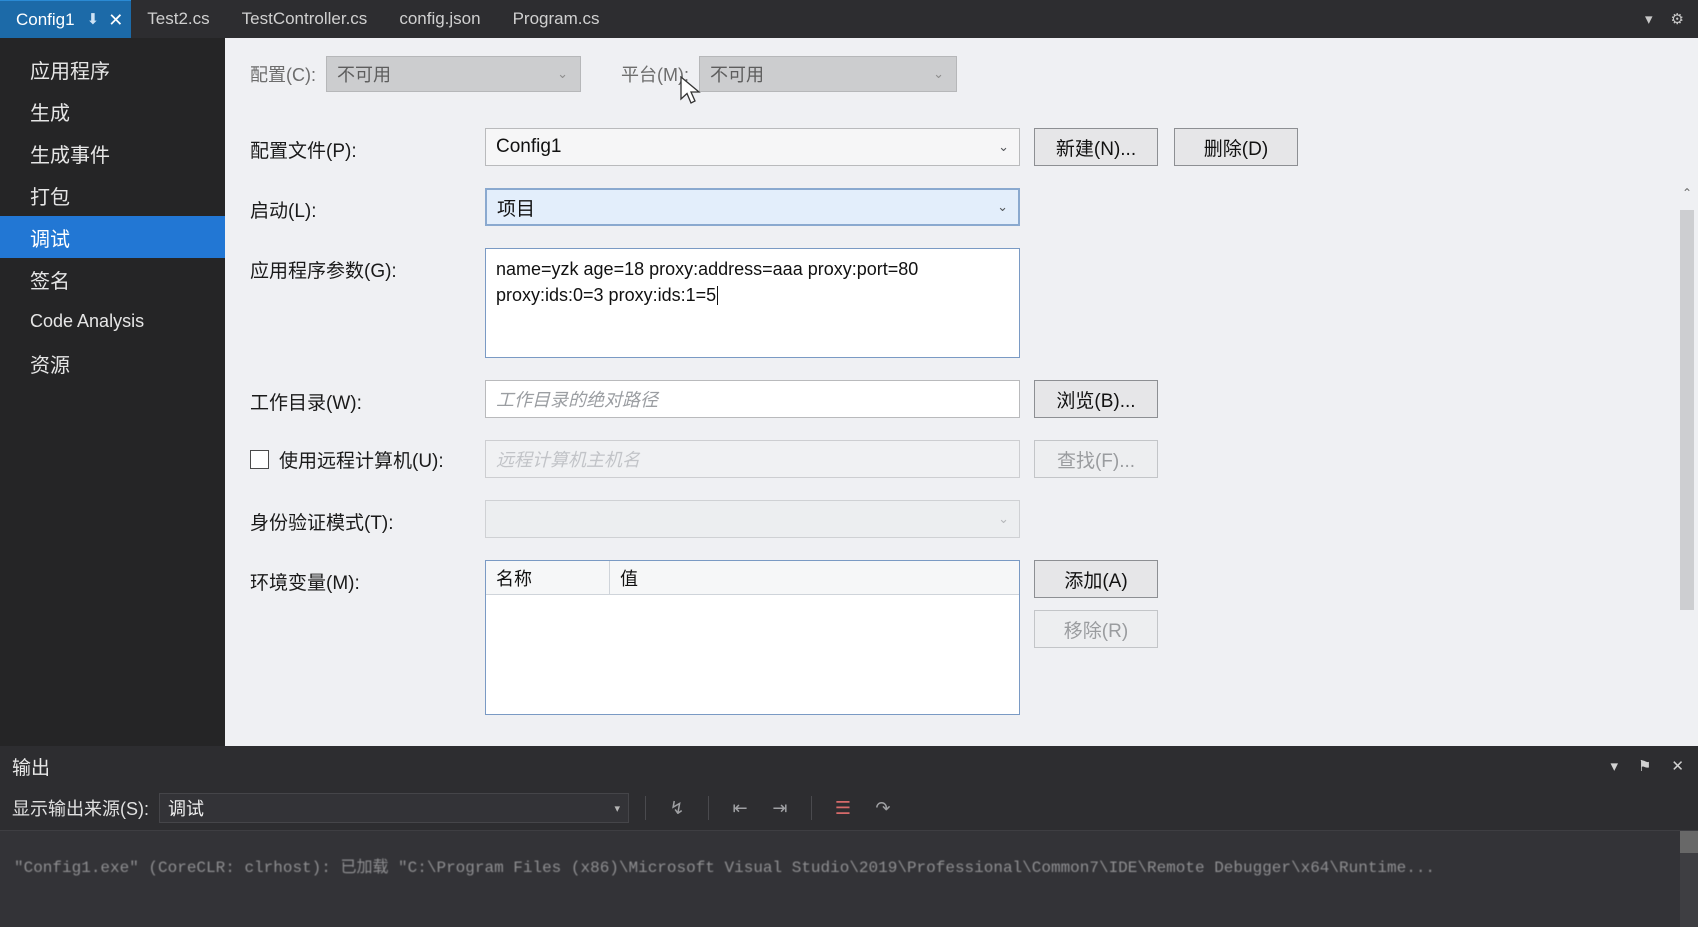  I want to click on launch-label: 启动(L):, so click(283, 211).